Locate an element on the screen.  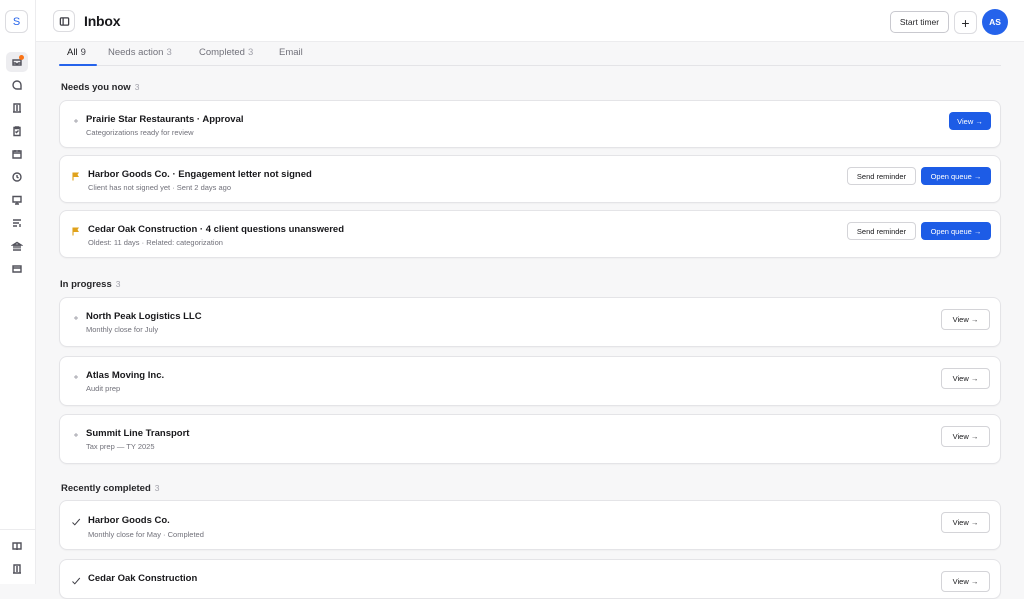
section-heading-completed: Recently completed 3 is located at coordinates (110, 488).